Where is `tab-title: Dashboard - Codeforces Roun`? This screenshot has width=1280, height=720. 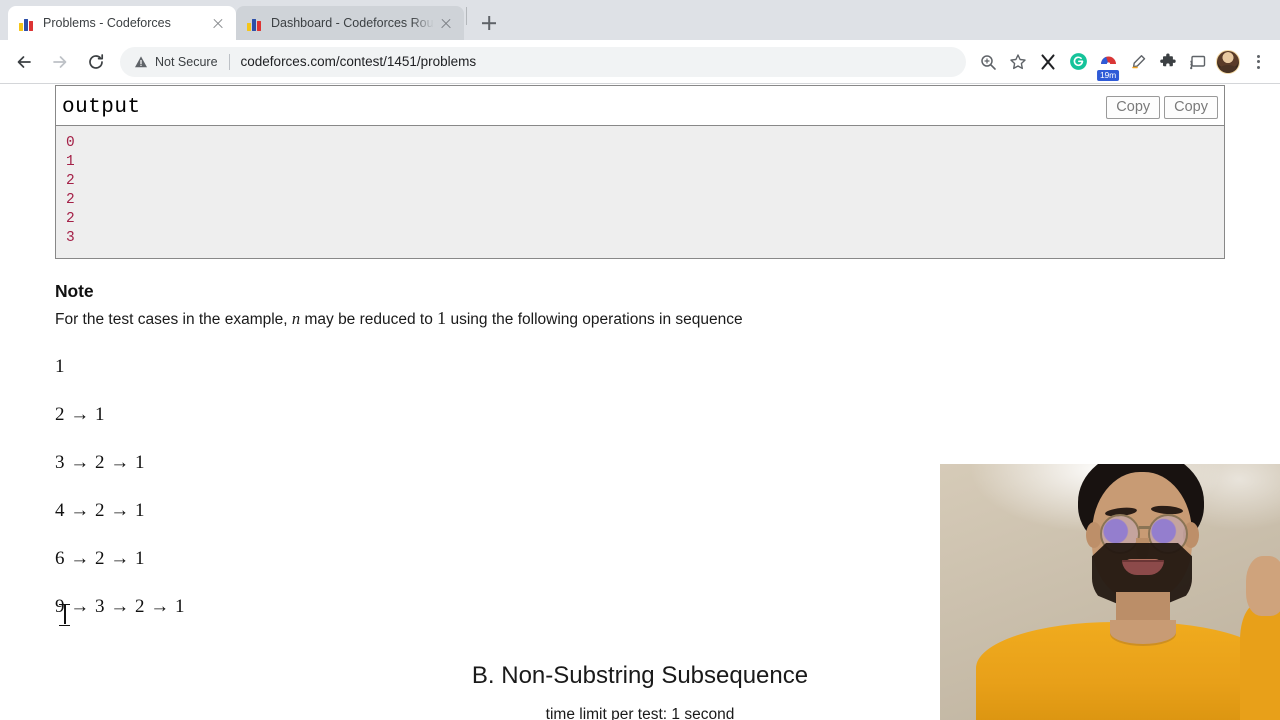 tab-title: Dashboard - Codeforces Roun is located at coordinates (352, 23).